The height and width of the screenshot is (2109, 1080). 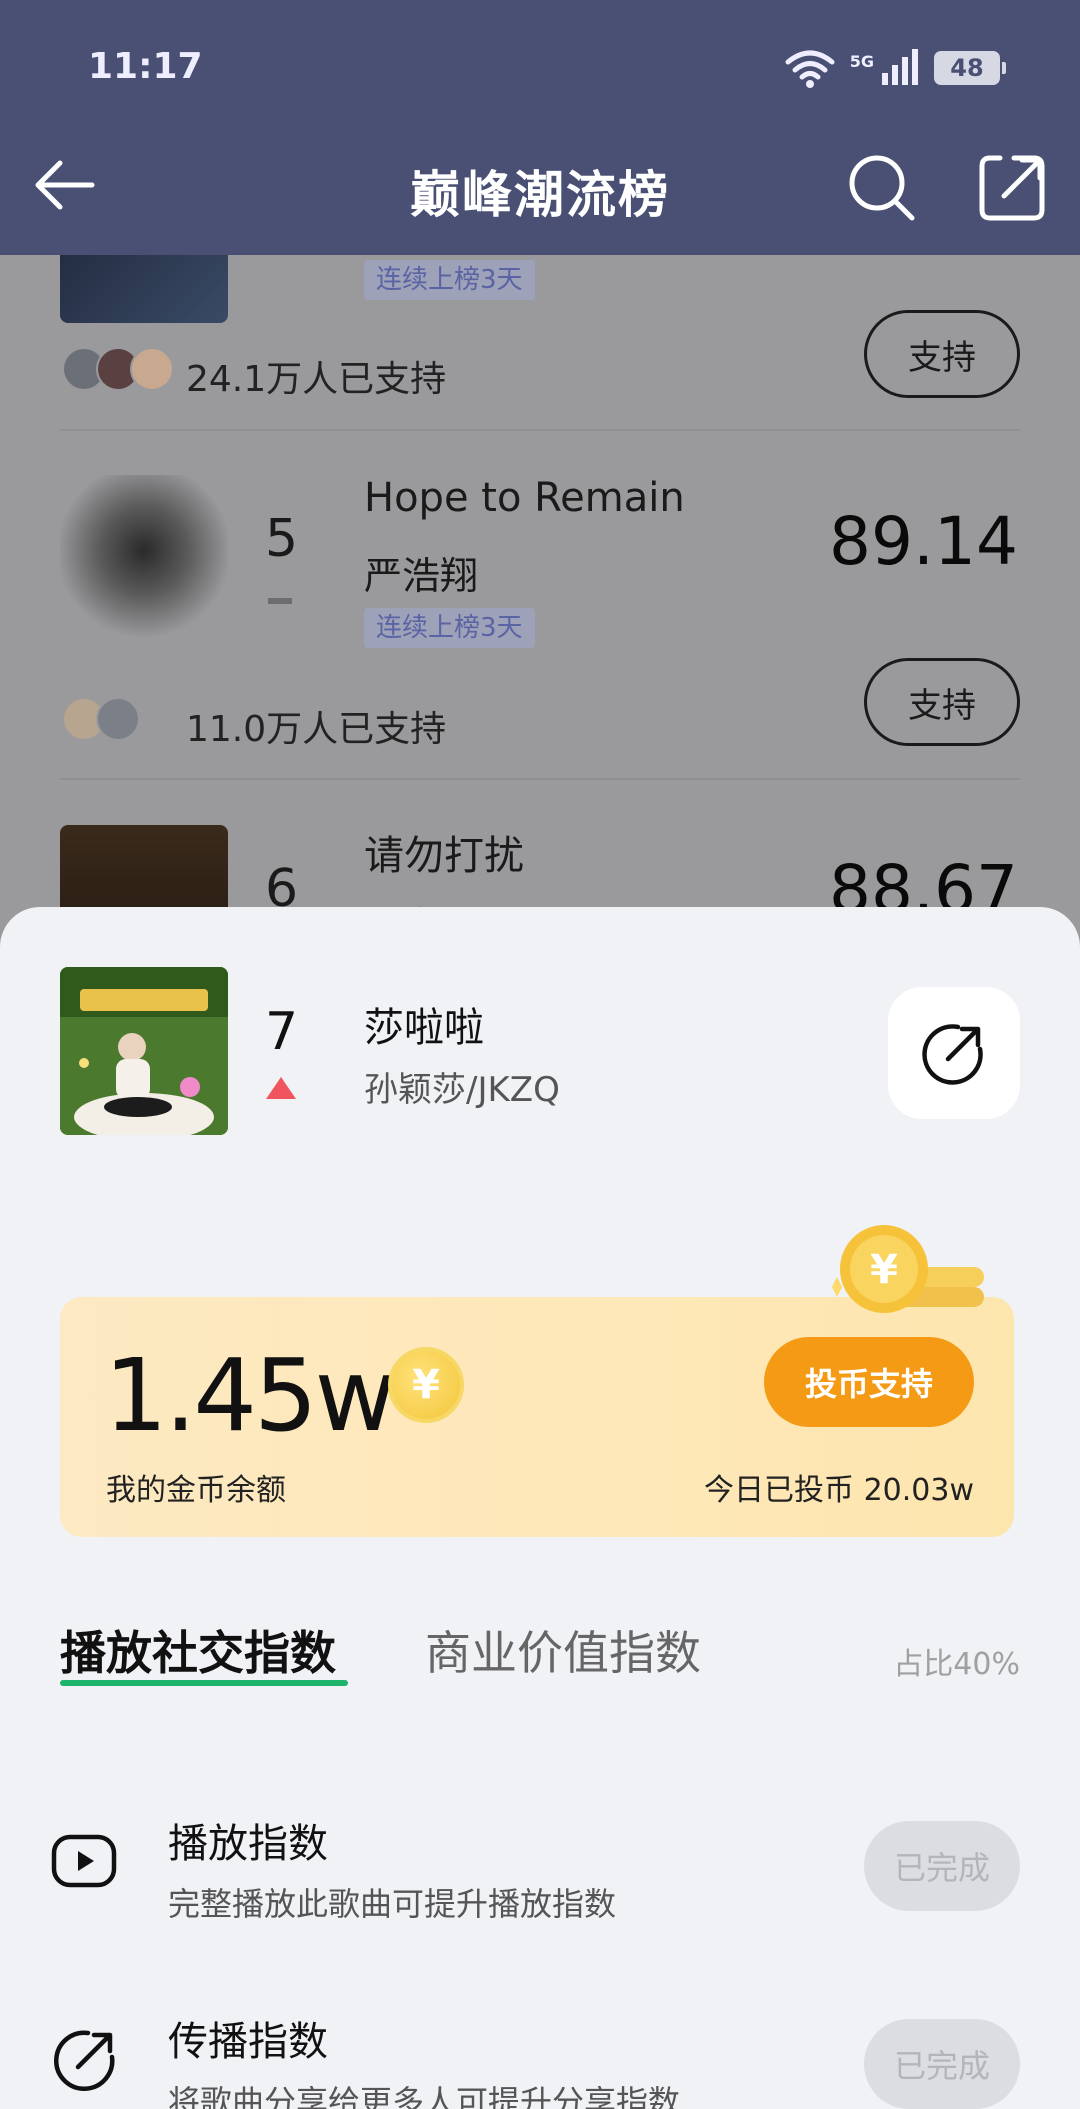 I want to click on tab-play-social-index: 播放社交指数, so click(x=198, y=1650).